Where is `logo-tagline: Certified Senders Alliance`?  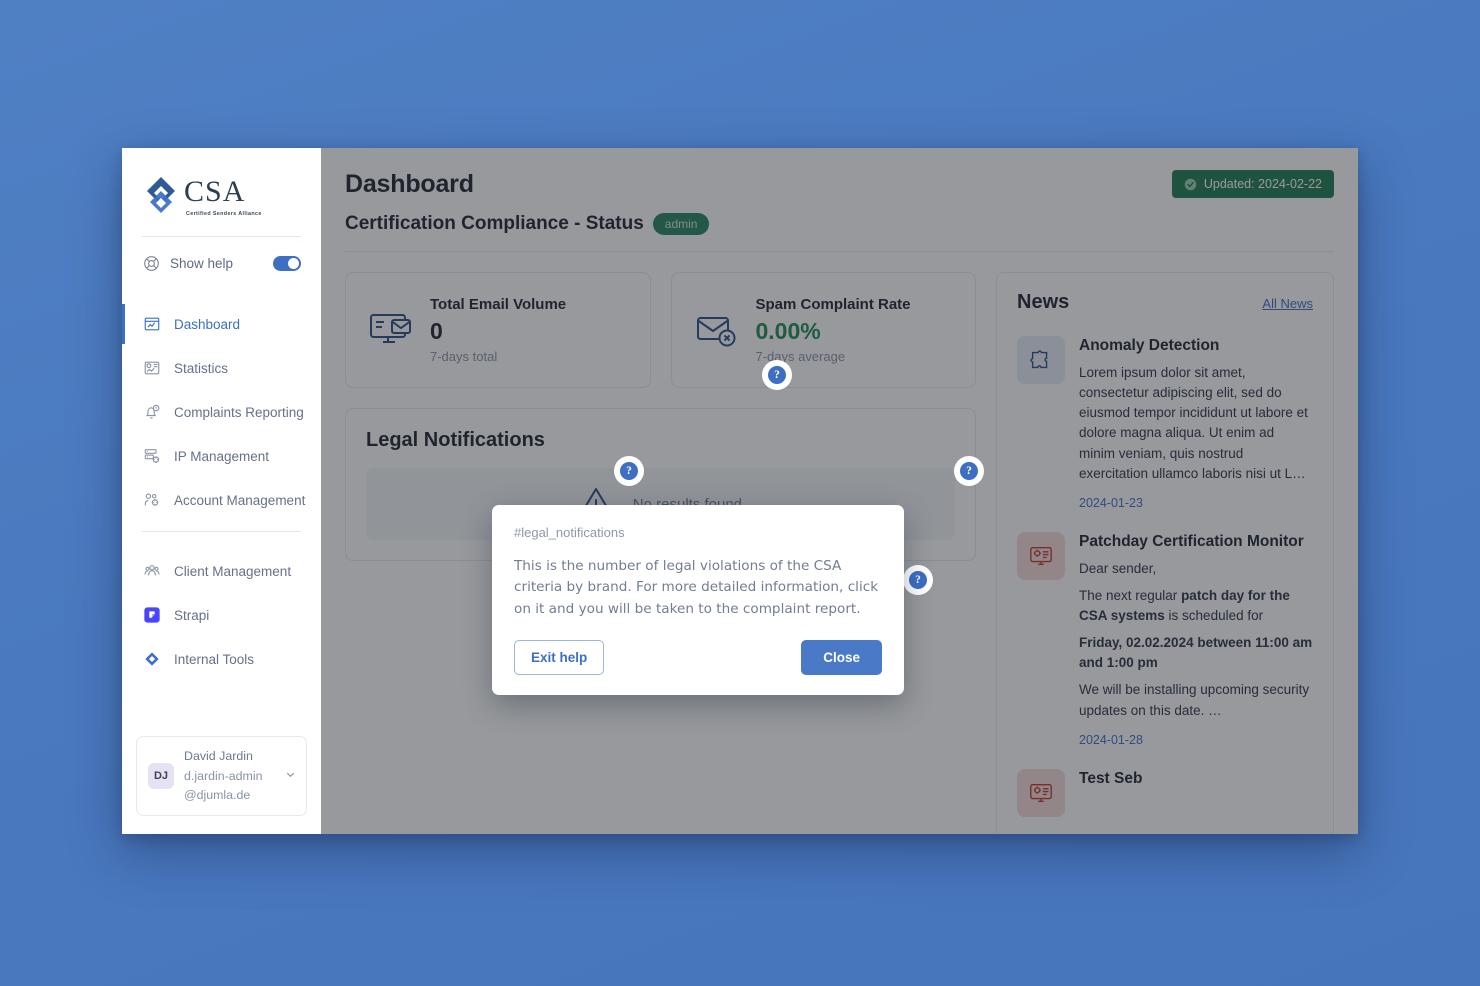
logo-tagline: Certified Senders Alliance is located at coordinates (224, 214).